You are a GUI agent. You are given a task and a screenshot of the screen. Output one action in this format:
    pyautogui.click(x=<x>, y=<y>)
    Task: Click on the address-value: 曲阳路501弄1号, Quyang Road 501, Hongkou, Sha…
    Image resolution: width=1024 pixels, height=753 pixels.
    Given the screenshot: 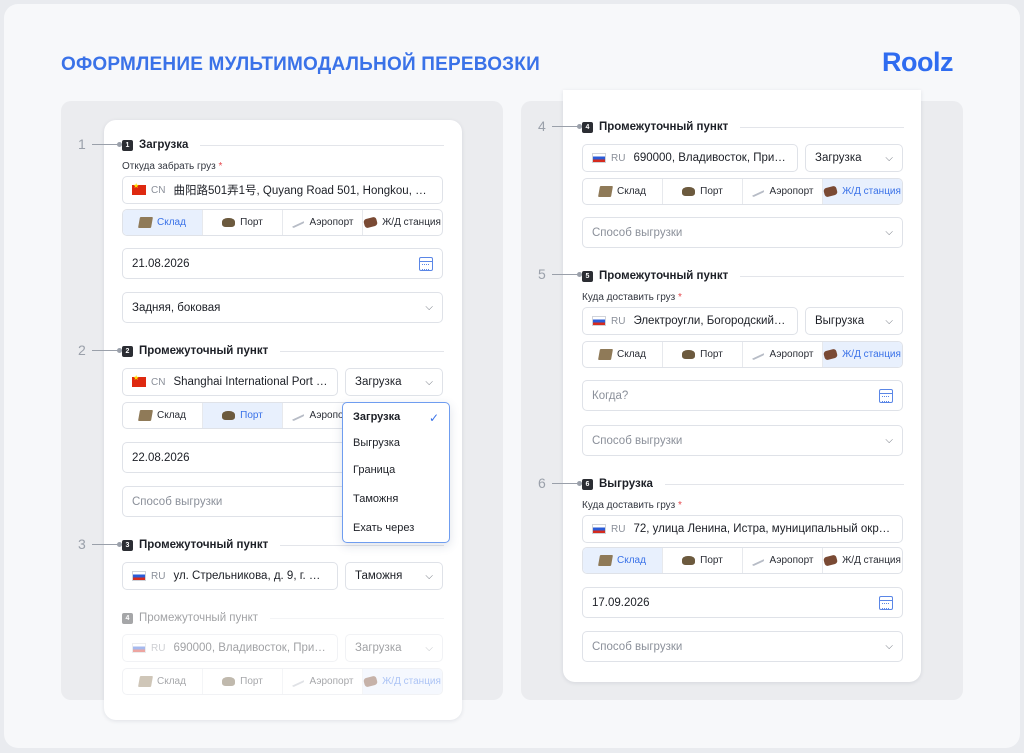 What is the action you would take?
    pyautogui.click(x=303, y=191)
    